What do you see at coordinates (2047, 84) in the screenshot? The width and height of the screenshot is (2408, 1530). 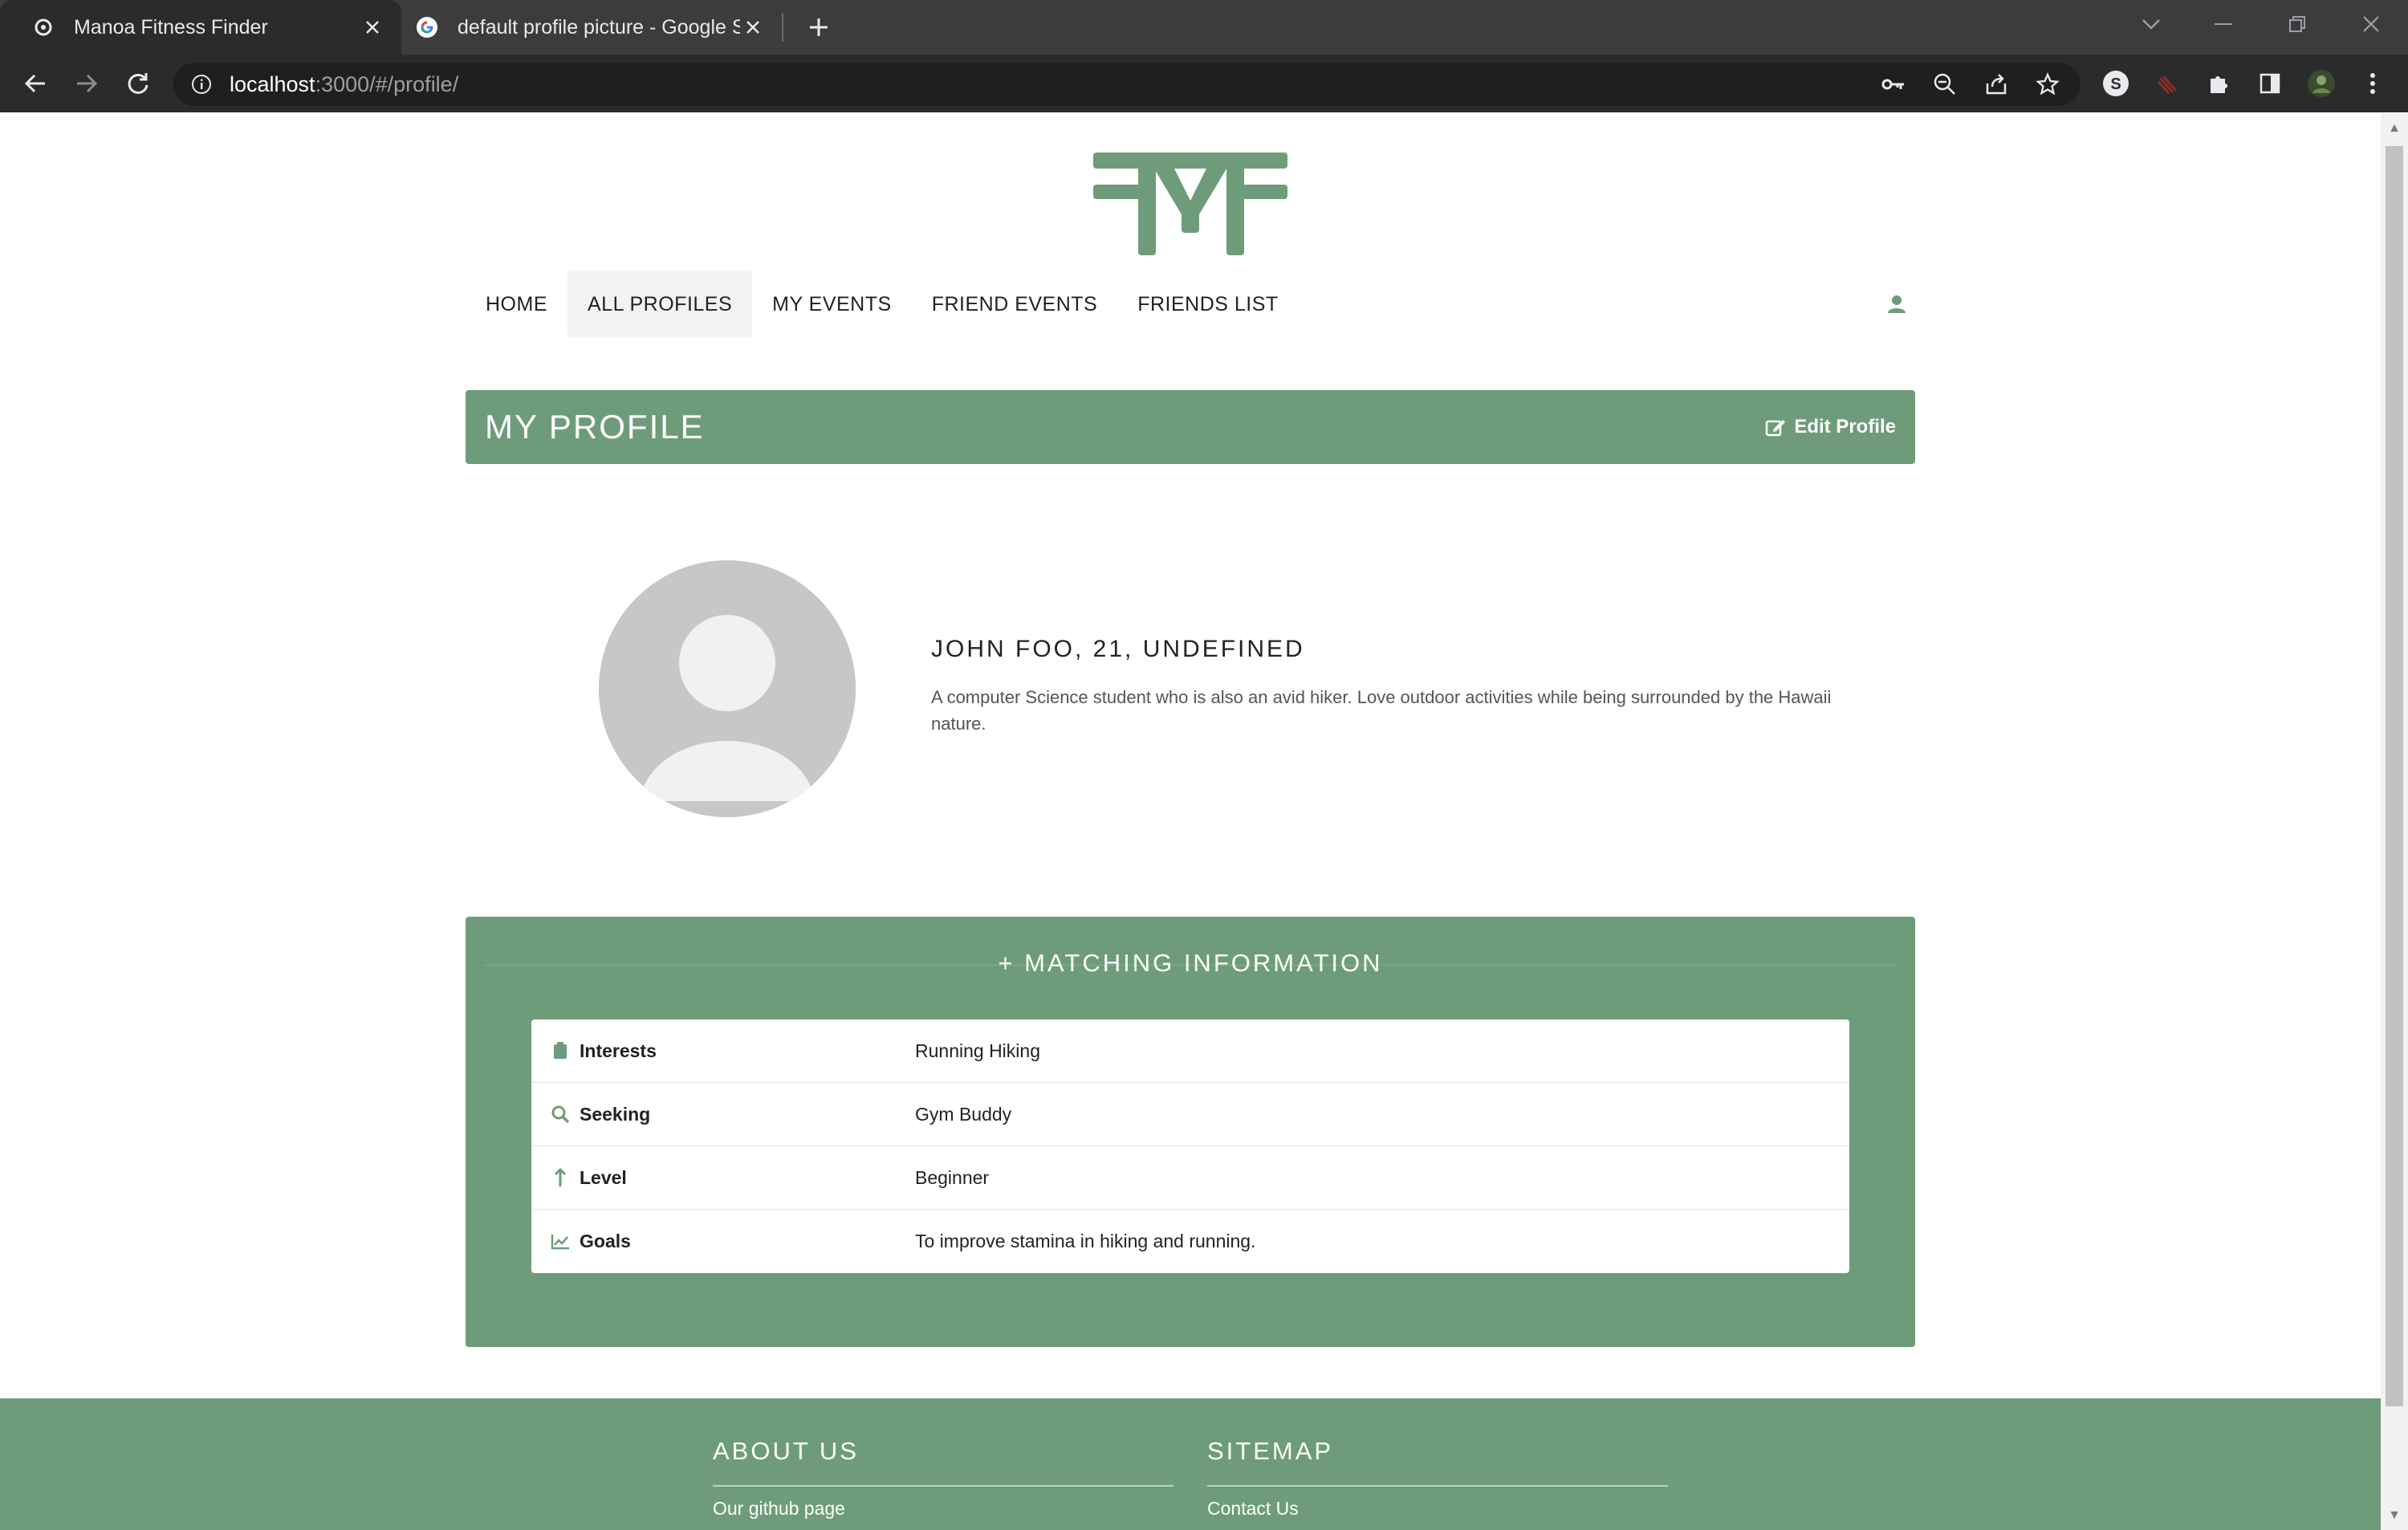 I see `bookmark-star-icon` at bounding box center [2047, 84].